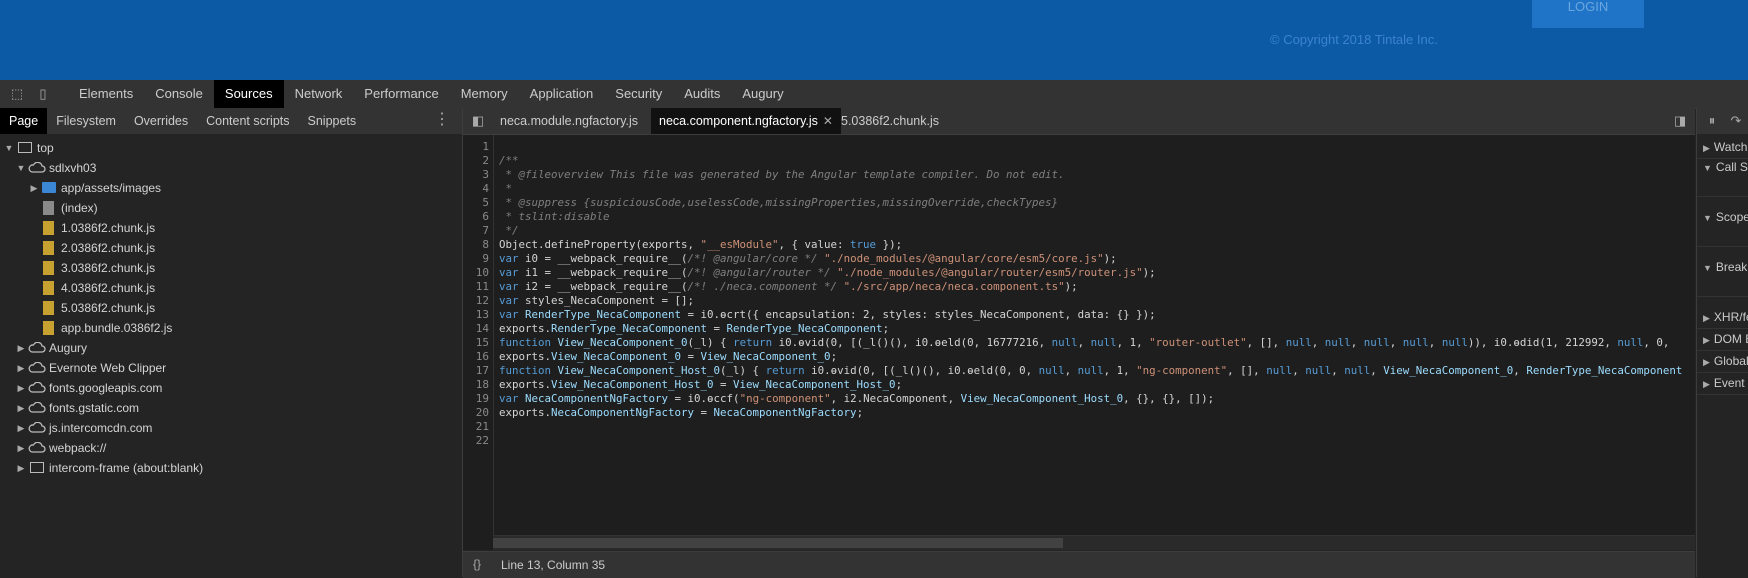 The image size is (1748, 578). Describe the element at coordinates (161, 121) in the screenshot. I see `tab-overrides: Overrides` at that location.